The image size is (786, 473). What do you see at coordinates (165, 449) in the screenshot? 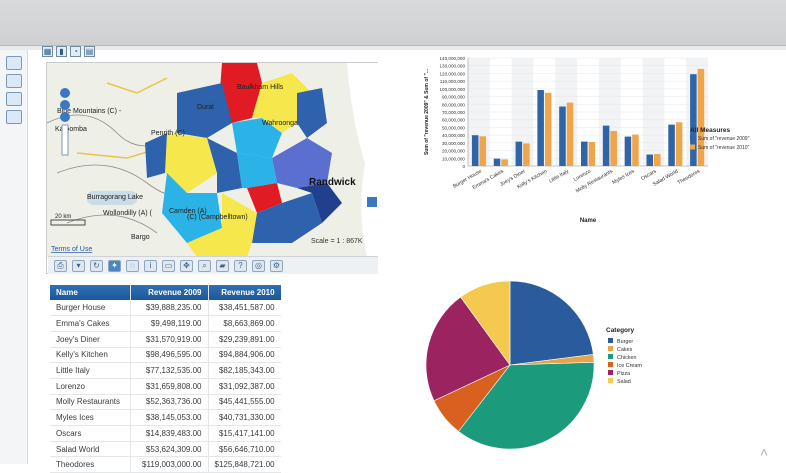
I see `table-row: Salad World $53,624,309.00 $56,646,710.00` at bounding box center [165, 449].